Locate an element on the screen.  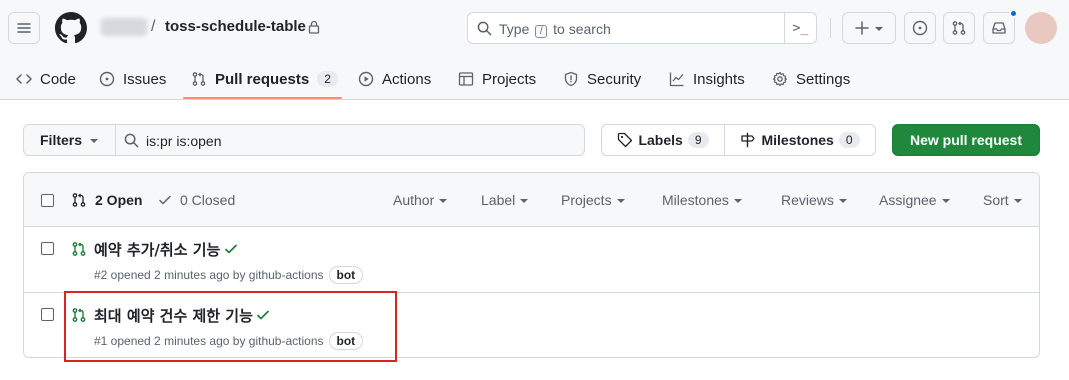
check-success-icon is located at coordinates (231, 249).